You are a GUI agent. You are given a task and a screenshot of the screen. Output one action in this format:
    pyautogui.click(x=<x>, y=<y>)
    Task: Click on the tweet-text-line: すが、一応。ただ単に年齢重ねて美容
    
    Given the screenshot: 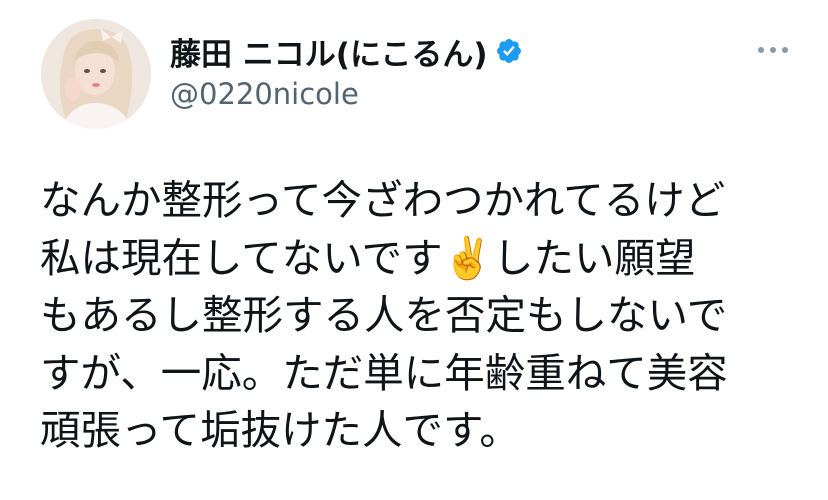 What is the action you would take?
    pyautogui.click(x=384, y=372)
    